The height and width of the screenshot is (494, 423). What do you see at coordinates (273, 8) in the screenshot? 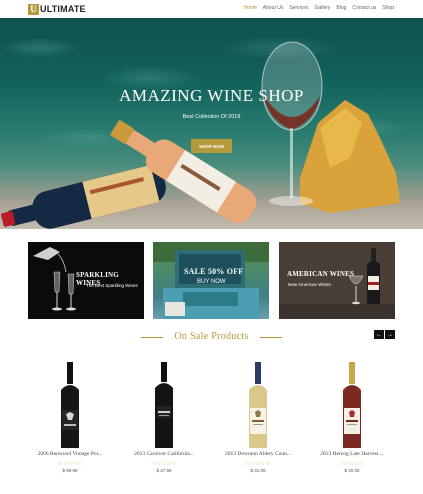
I see `nav-about-us: About Us` at bounding box center [273, 8].